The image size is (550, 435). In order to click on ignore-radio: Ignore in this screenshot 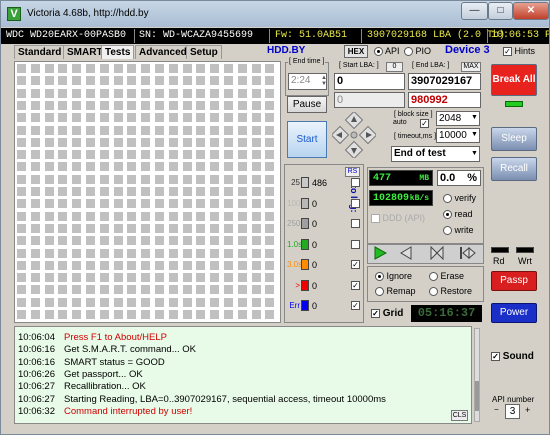, I will do `click(393, 276)`.